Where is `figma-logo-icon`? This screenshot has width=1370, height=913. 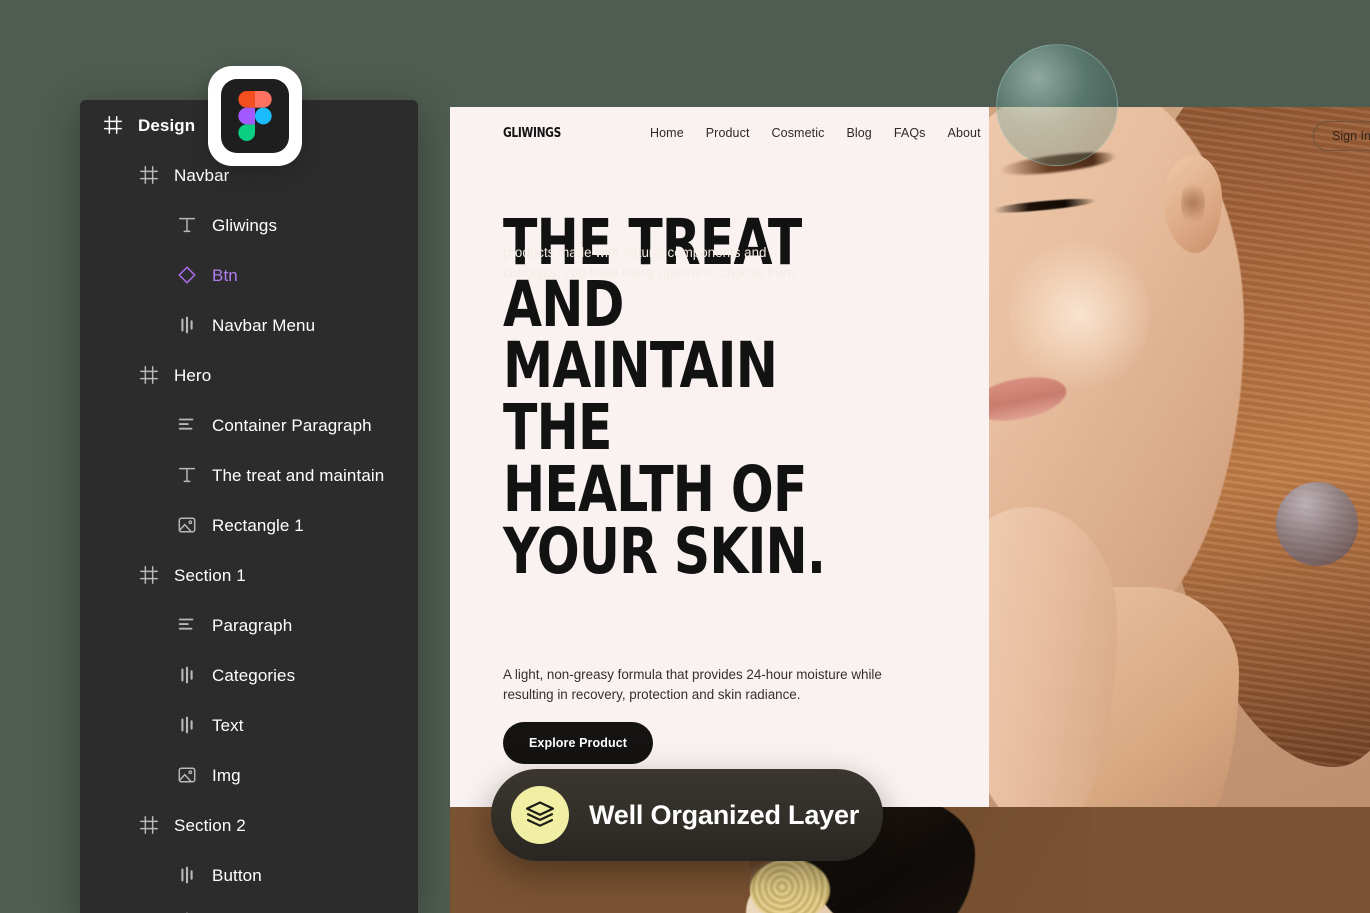 figma-logo-icon is located at coordinates (255, 116).